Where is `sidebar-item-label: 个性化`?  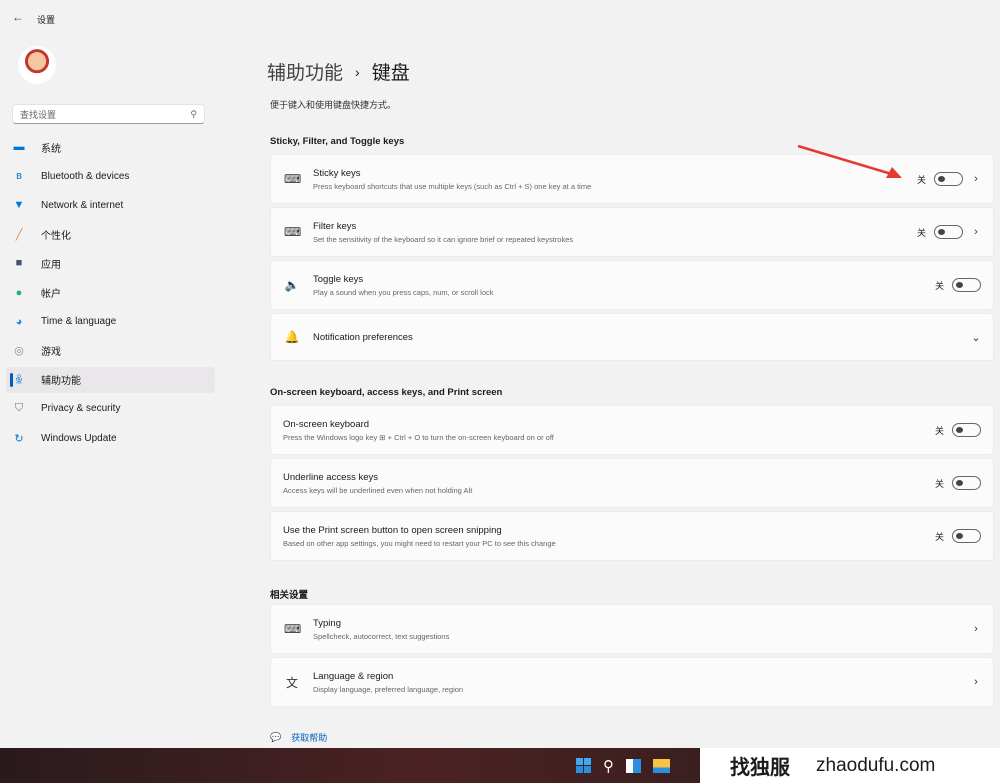
sidebar-item-label: 个性化 is located at coordinates (56, 236).